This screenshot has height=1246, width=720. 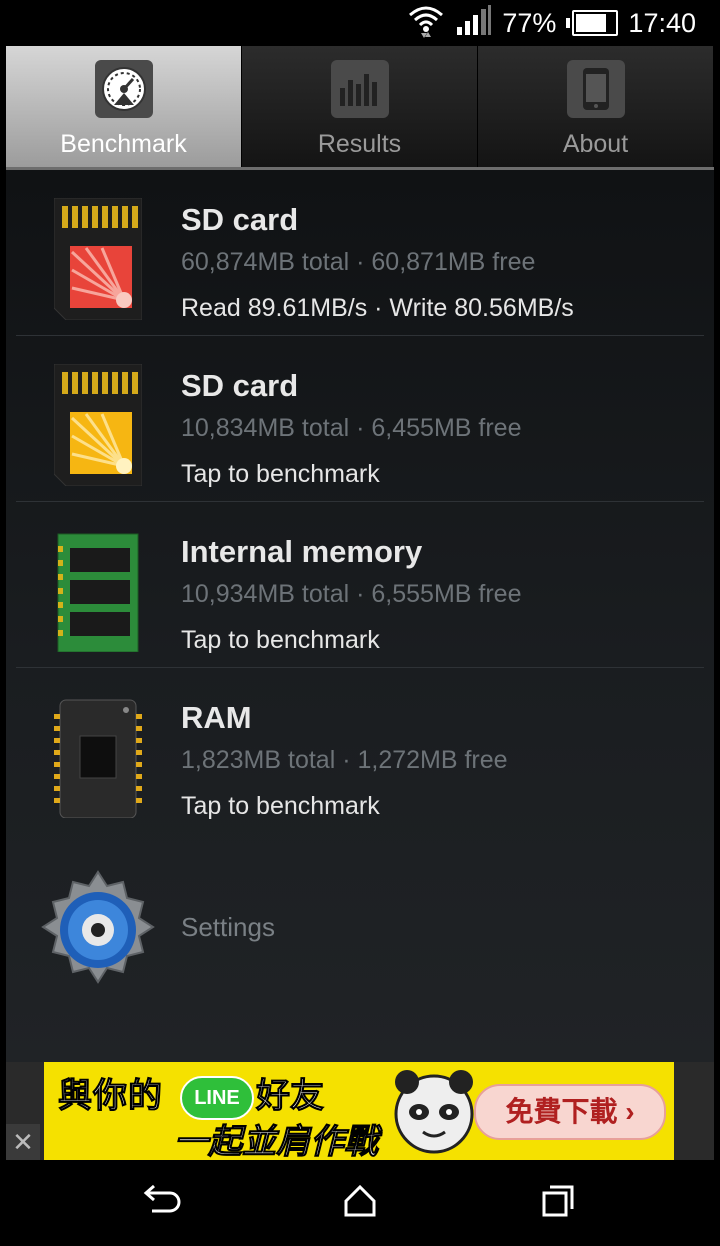 I want to click on tab-about: About, so click(x=596, y=106).